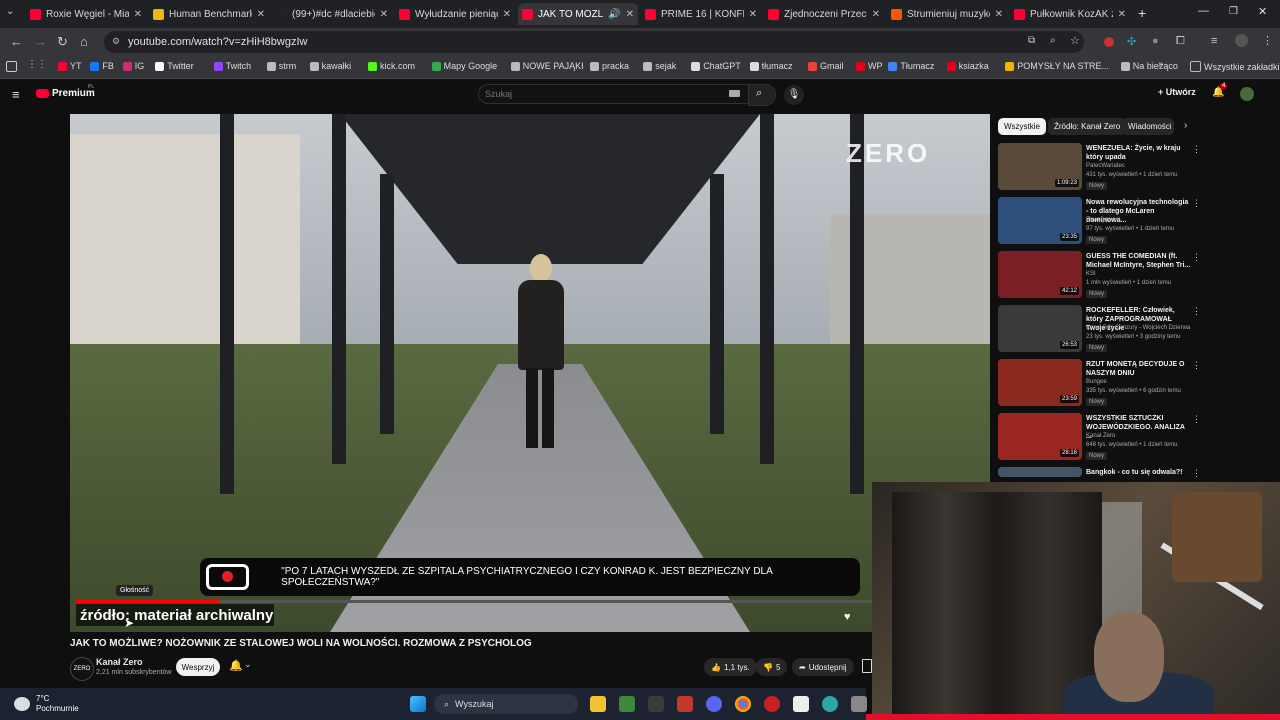 Image resolution: width=1280 pixels, height=720 pixels. I want to click on channel-name: Kanał Zero, so click(119, 662).